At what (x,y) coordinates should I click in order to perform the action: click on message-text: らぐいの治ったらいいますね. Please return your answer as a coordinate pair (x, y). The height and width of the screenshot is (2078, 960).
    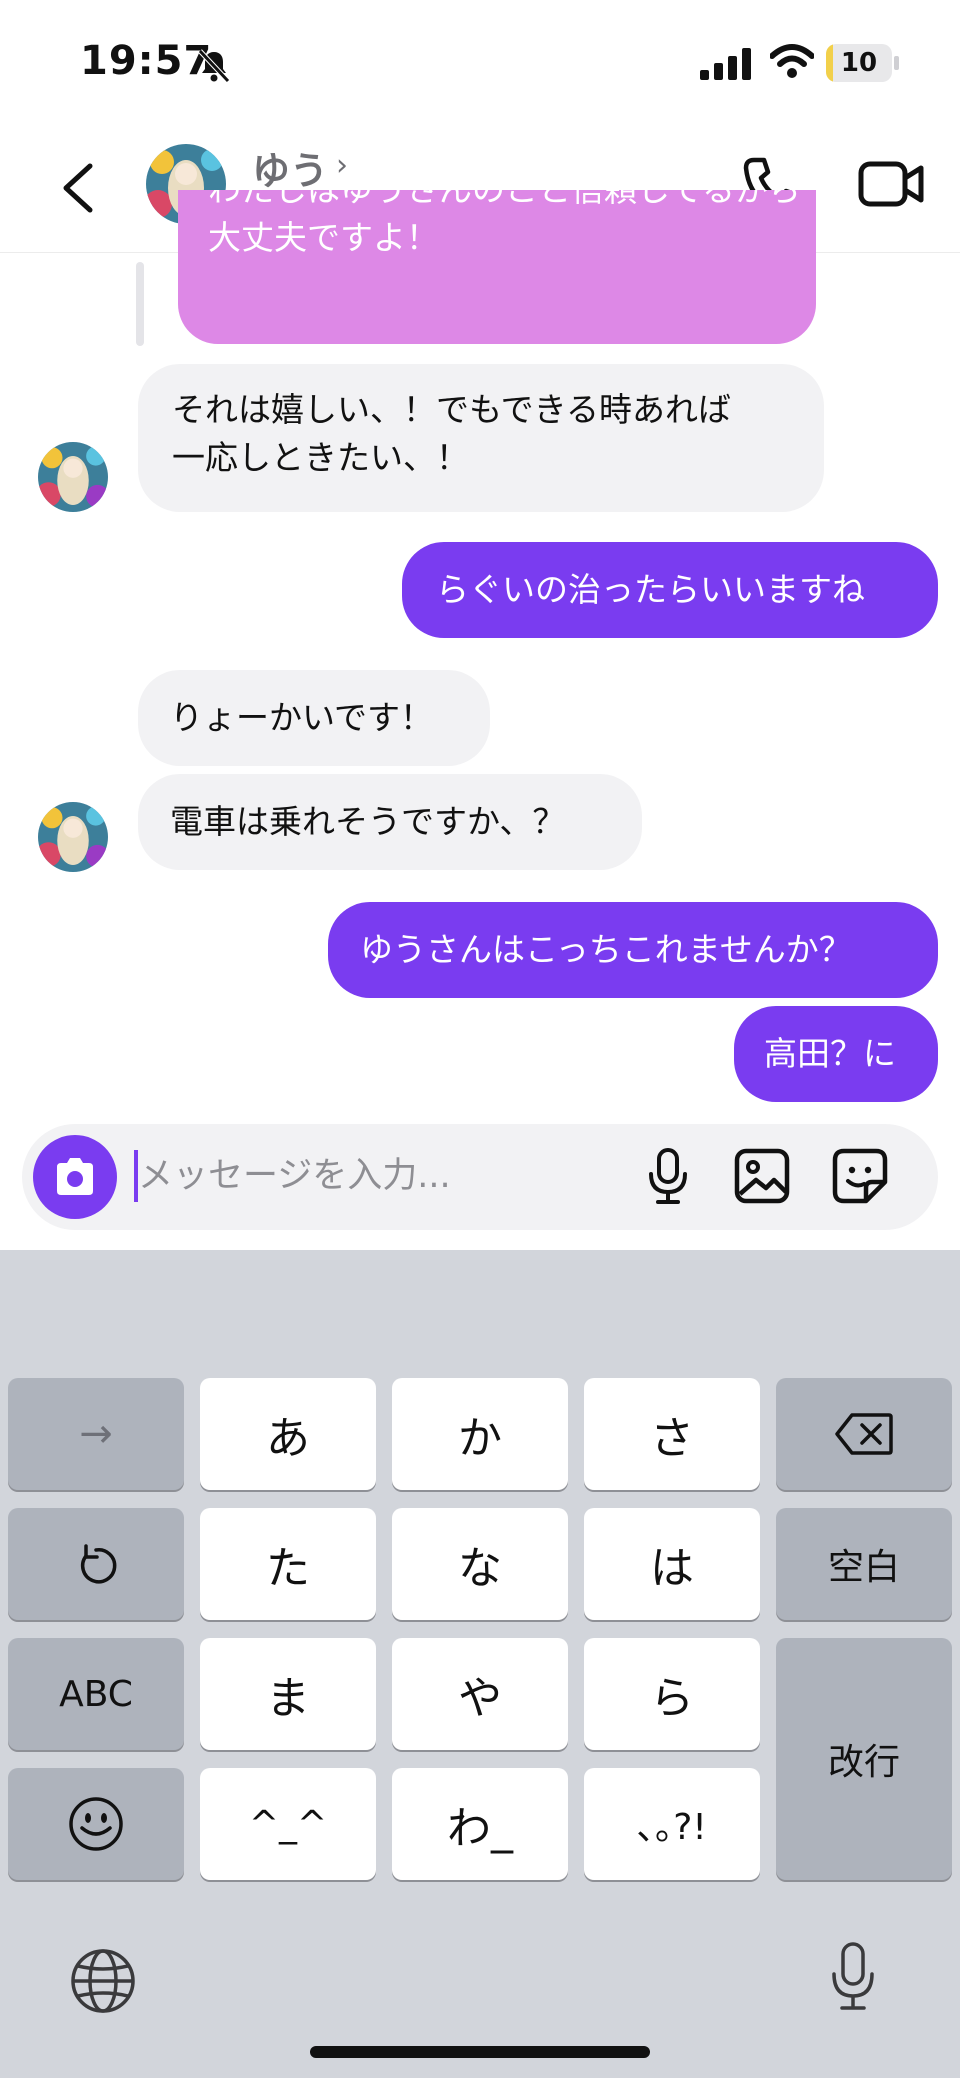
    Looking at the image, I should click on (650, 589).